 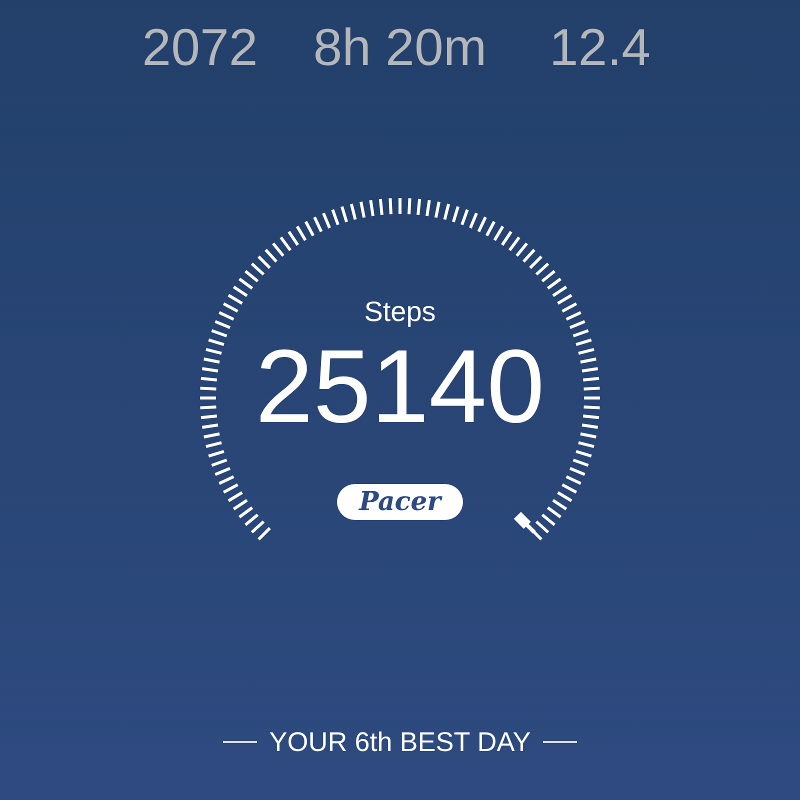 What do you see at coordinates (400, 48) in the screenshot?
I see `stat-value: 8h 20m` at bounding box center [400, 48].